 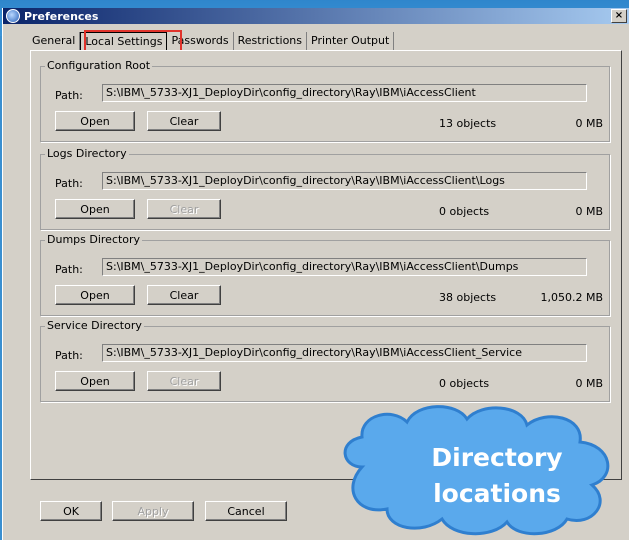 What do you see at coordinates (619, 16) in the screenshot?
I see `close-button: ×` at bounding box center [619, 16].